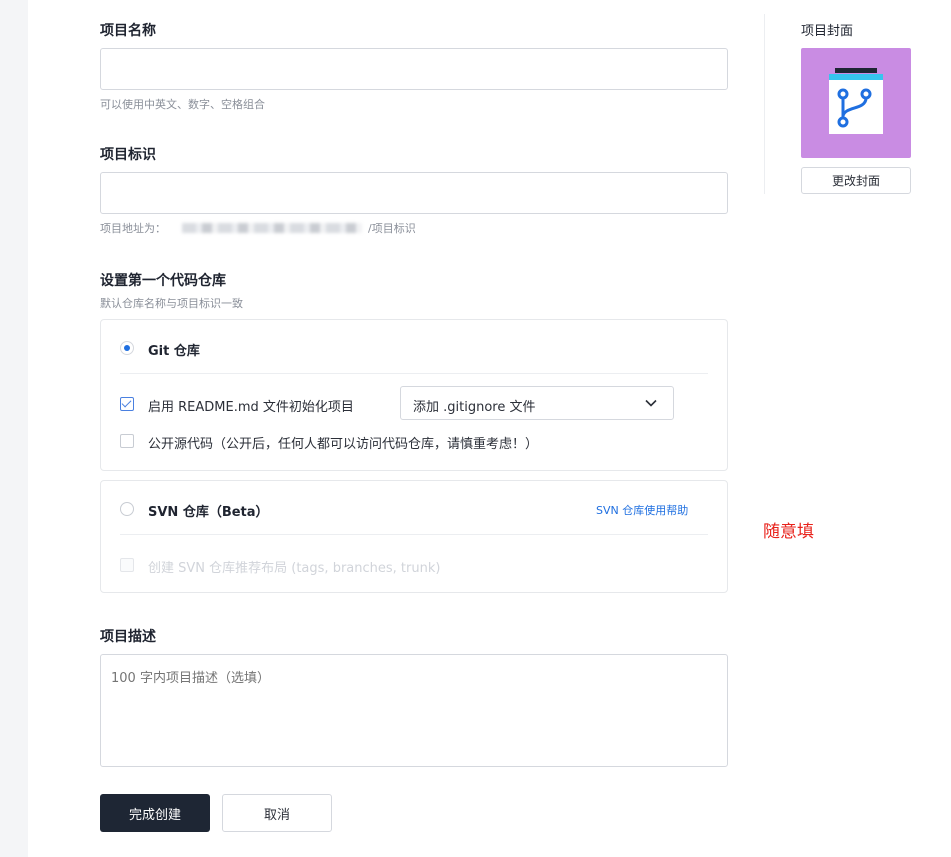 The image size is (951, 857). What do you see at coordinates (294, 568) in the screenshot?
I see `svn-layout-label: 创建 SVN 仓库推荐布局 (tags, branches, trunk)` at bounding box center [294, 568].